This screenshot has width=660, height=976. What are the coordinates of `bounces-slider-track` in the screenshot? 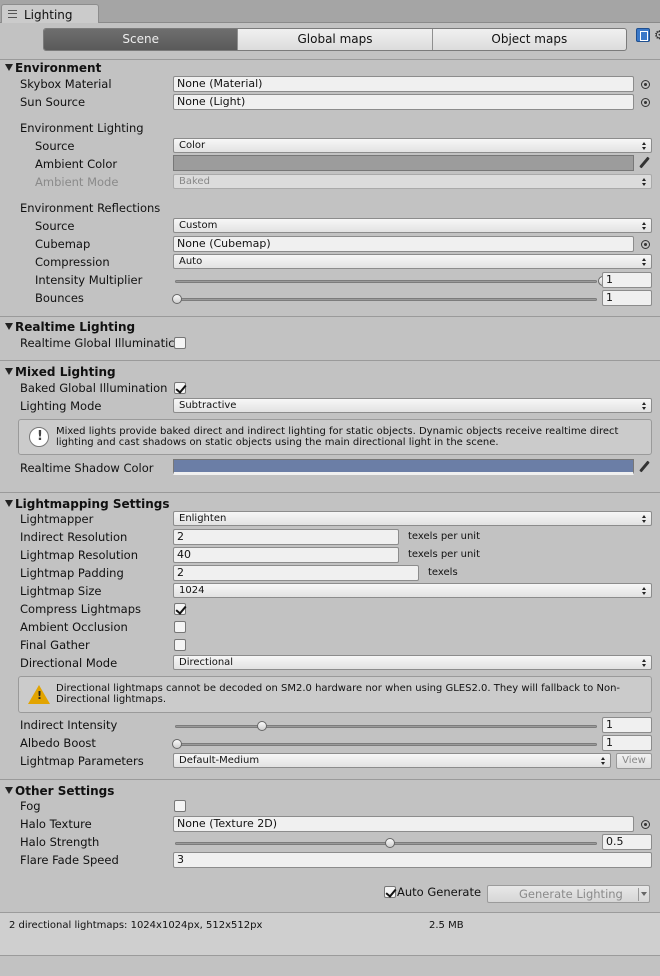 It's located at (386, 299).